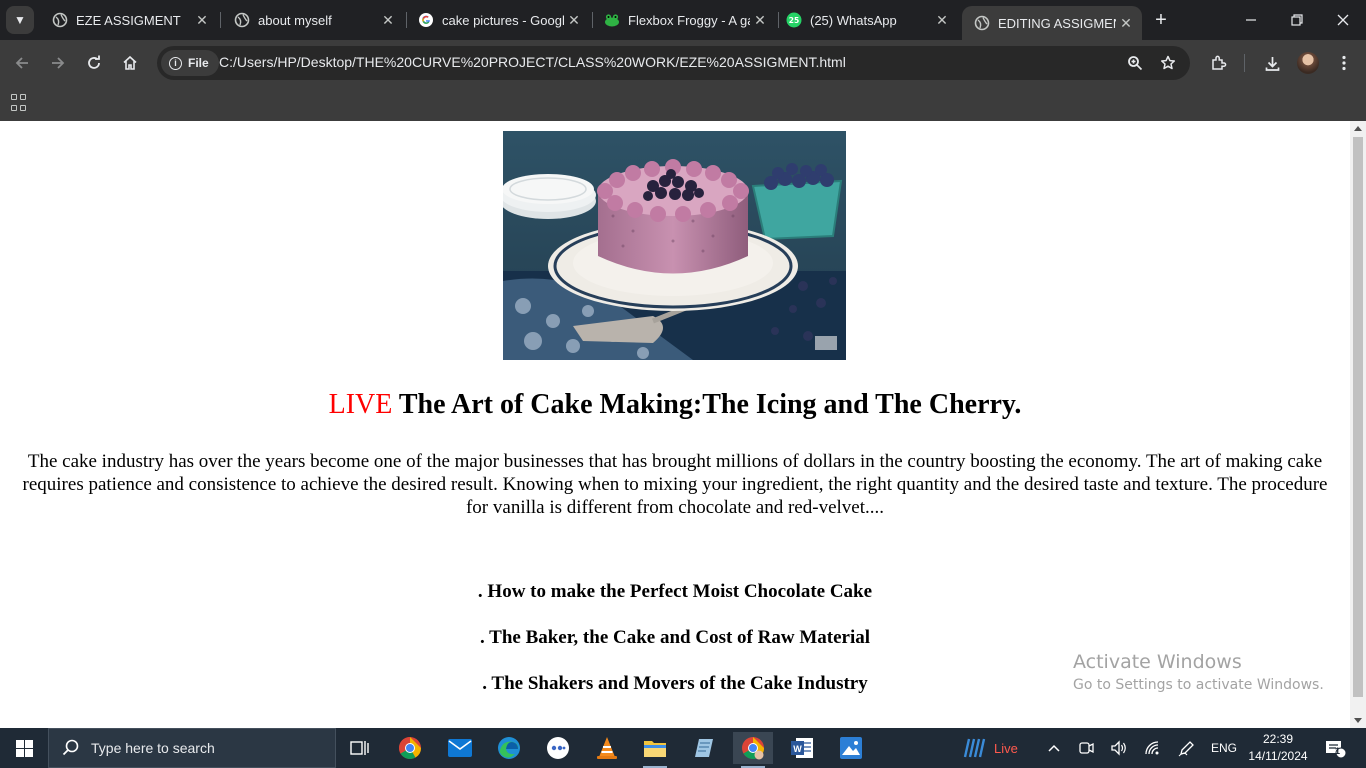 The height and width of the screenshot is (768, 1366). I want to click on taskbar-app-dots, so click(558, 748).